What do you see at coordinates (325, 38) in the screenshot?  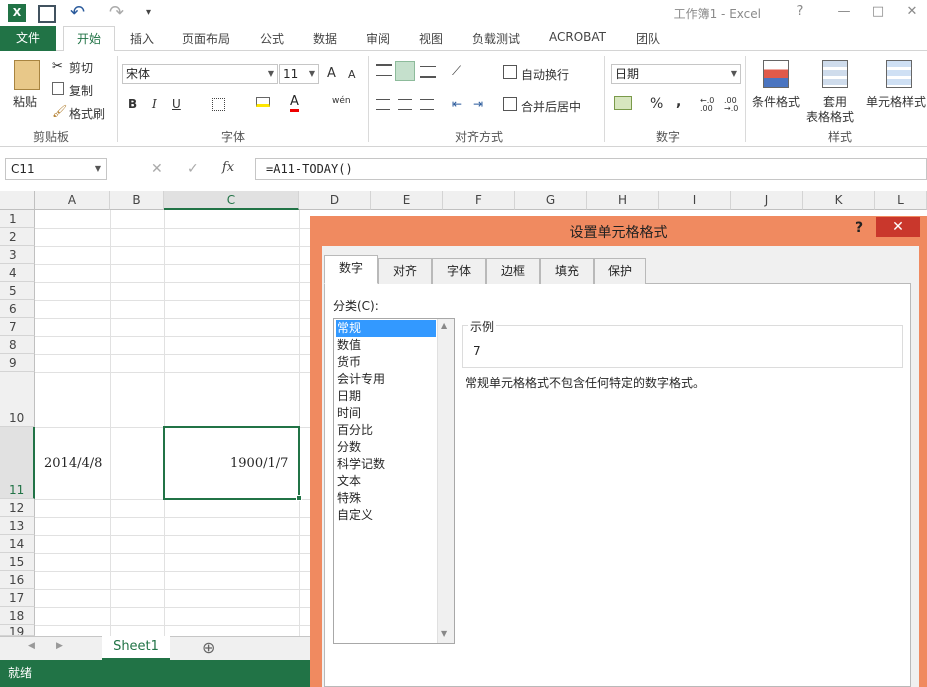 I see `tab-data: 数据` at bounding box center [325, 38].